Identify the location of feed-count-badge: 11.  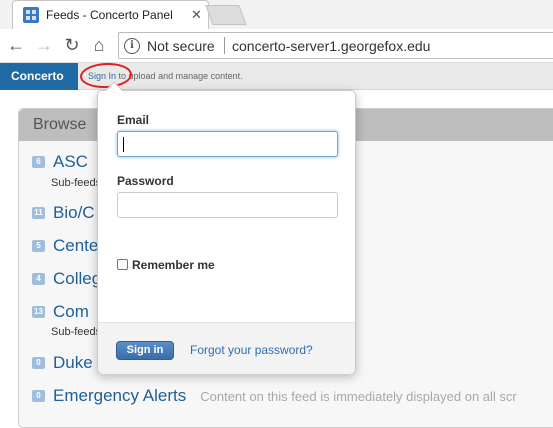
(38, 213).